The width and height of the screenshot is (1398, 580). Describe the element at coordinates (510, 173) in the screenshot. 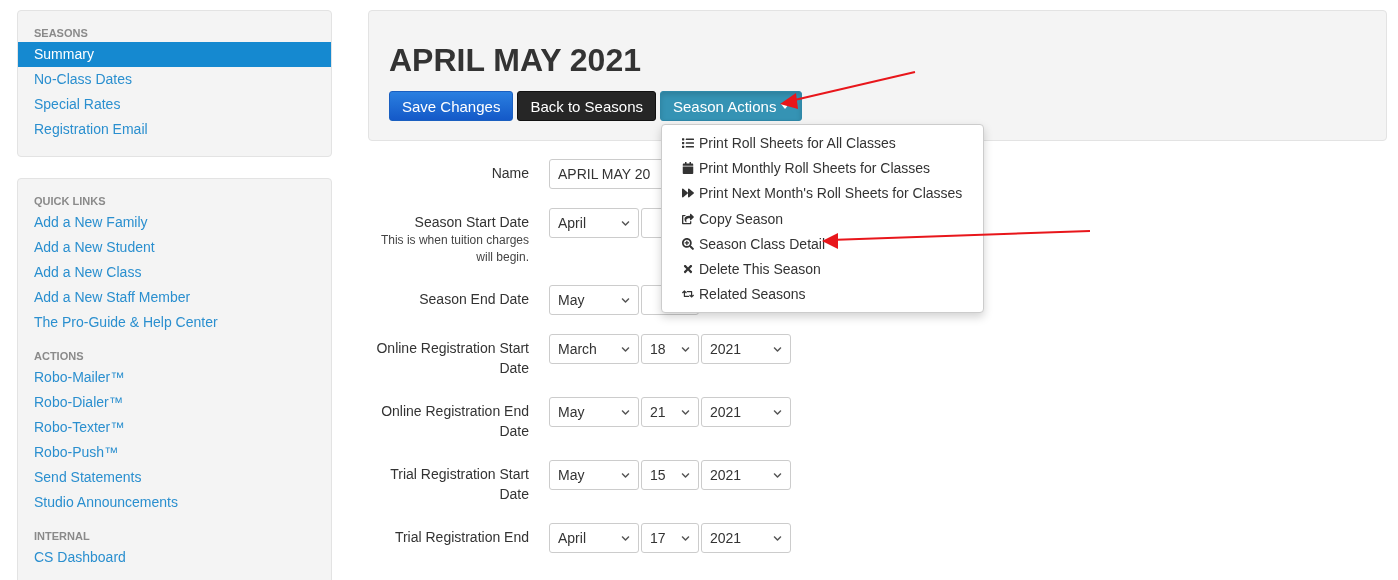

I see `field-label: Name` at that location.